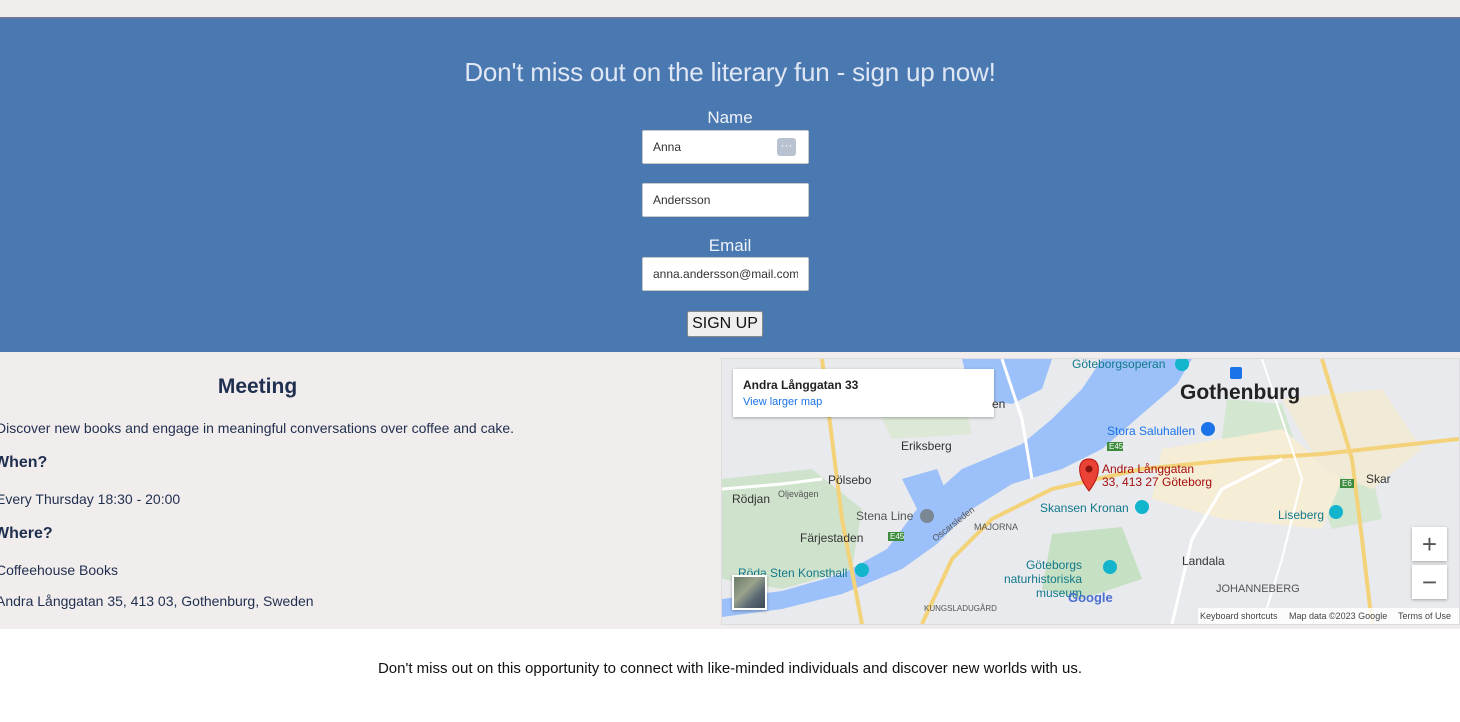 The image size is (1460, 722). What do you see at coordinates (1151, 431) in the screenshot?
I see `map-place-saluhallen: Stora Saluhallen` at bounding box center [1151, 431].